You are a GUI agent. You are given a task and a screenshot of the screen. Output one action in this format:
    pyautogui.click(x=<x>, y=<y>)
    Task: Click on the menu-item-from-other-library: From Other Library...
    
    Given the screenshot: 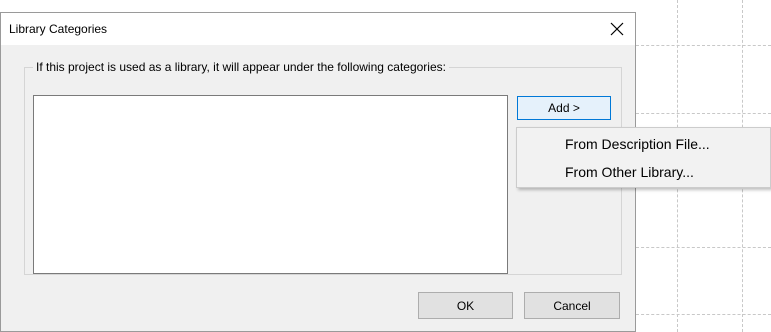 What is the action you would take?
    pyautogui.click(x=629, y=172)
    